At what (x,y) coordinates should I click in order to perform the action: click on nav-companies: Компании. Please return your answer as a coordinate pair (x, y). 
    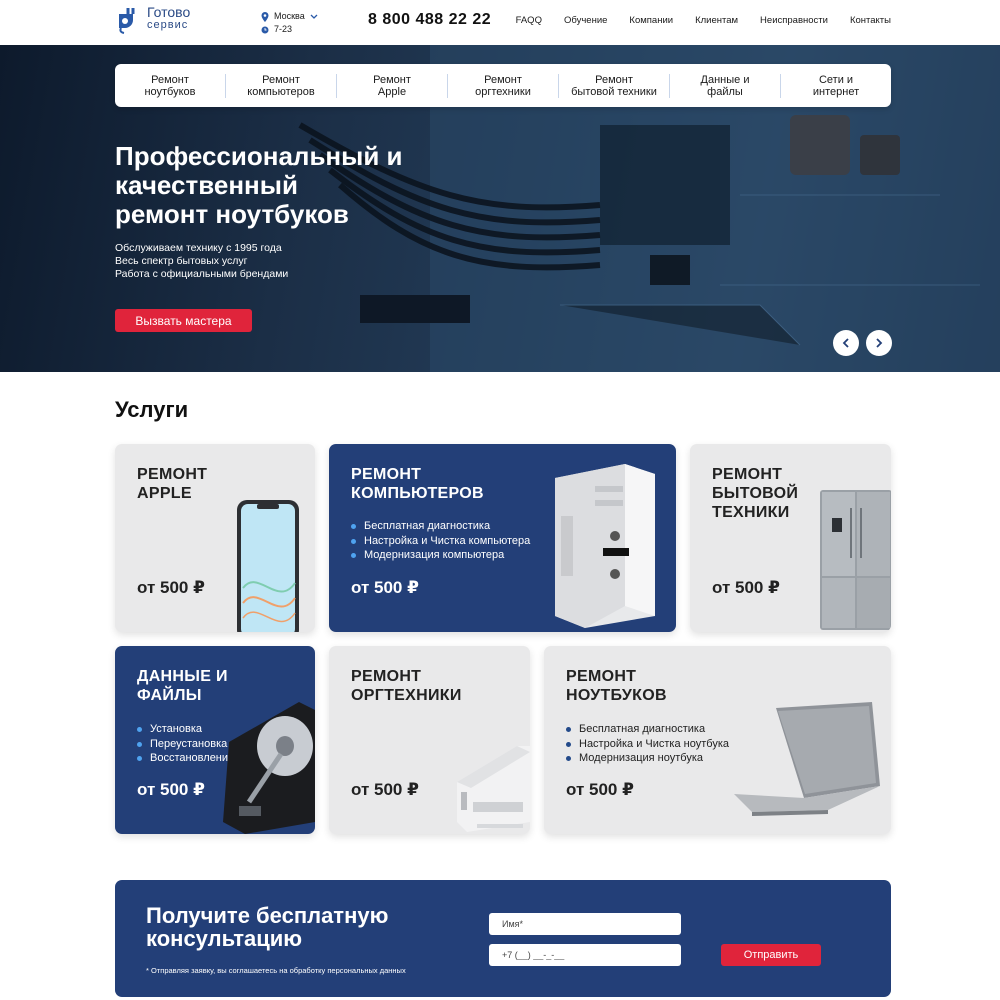
    Looking at the image, I should click on (651, 20).